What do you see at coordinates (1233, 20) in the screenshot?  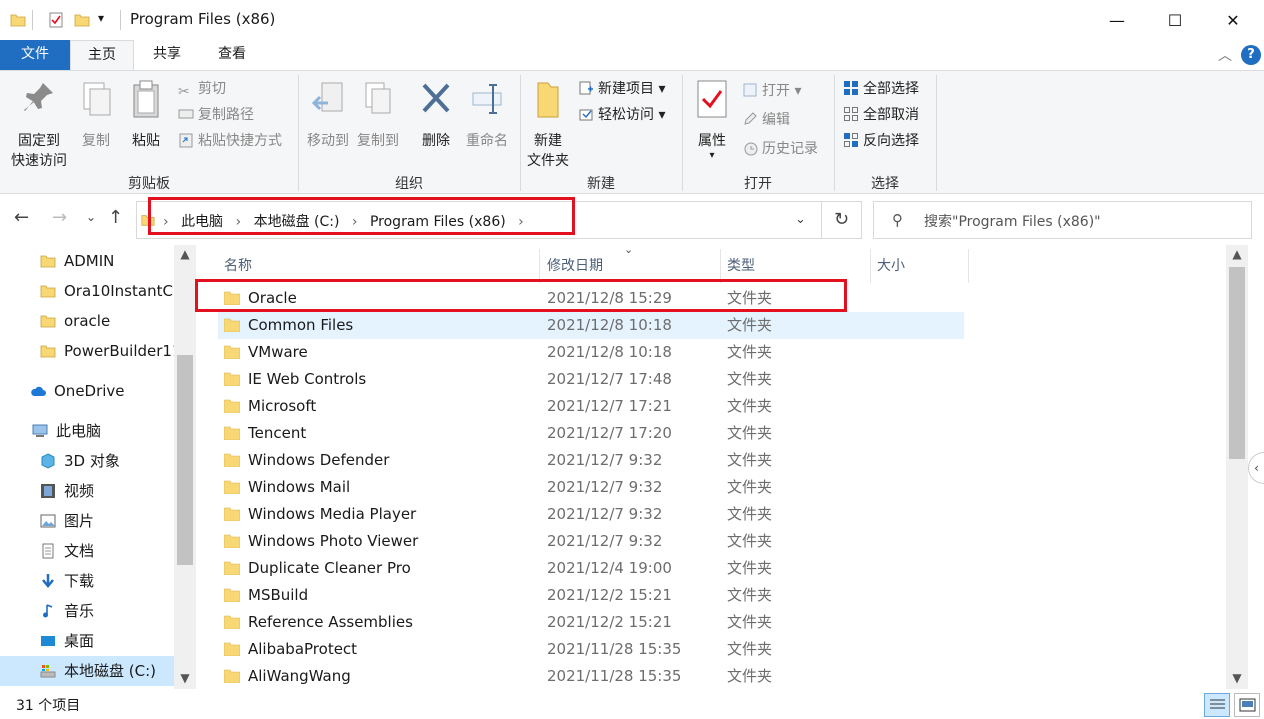 I see `close-button: ✕` at bounding box center [1233, 20].